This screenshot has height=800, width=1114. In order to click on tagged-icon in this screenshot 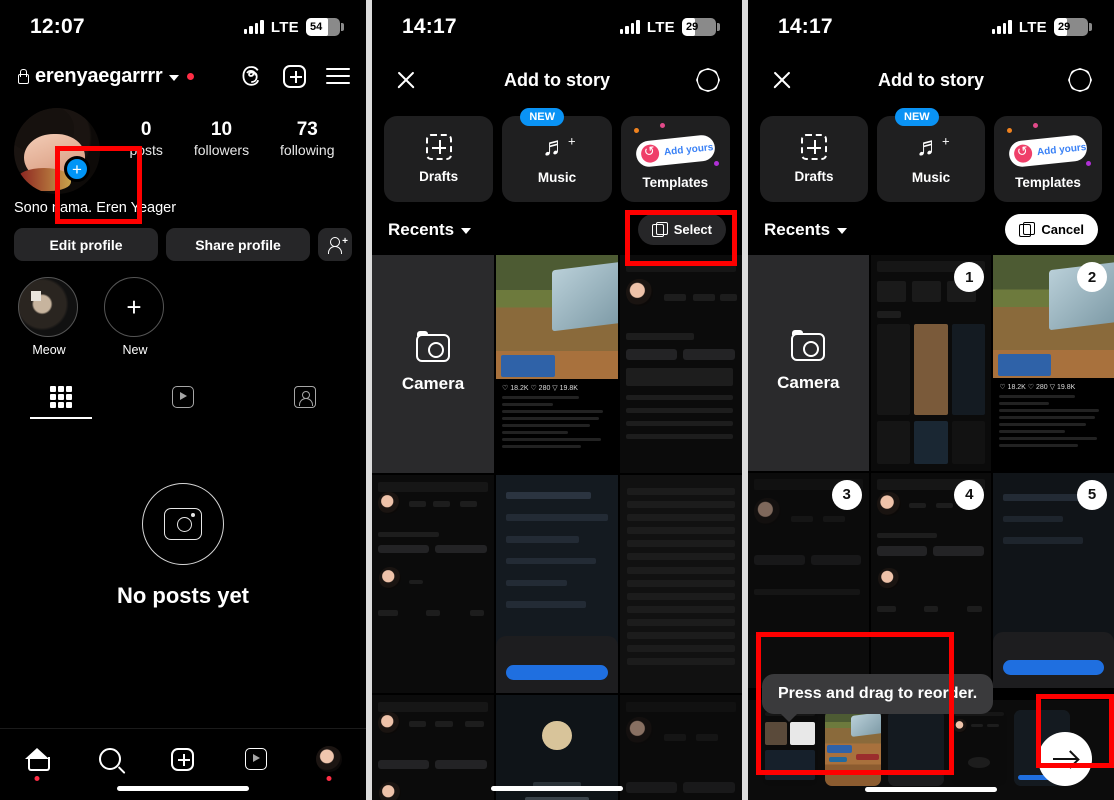, I will do `click(305, 397)`.